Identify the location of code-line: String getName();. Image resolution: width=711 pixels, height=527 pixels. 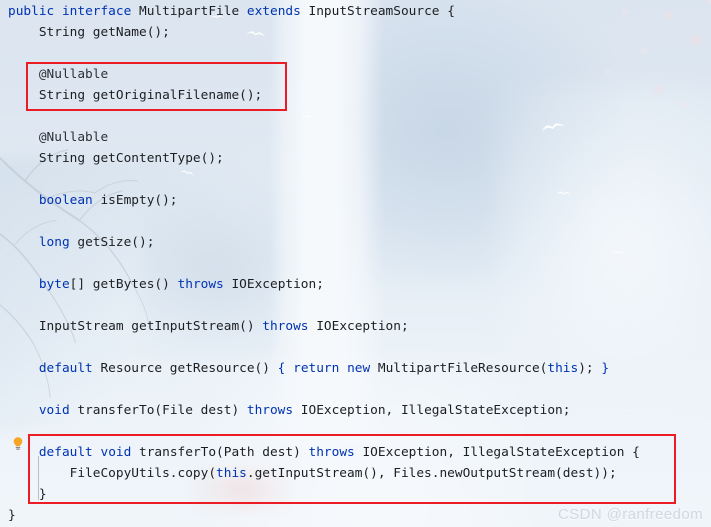
(355, 32).